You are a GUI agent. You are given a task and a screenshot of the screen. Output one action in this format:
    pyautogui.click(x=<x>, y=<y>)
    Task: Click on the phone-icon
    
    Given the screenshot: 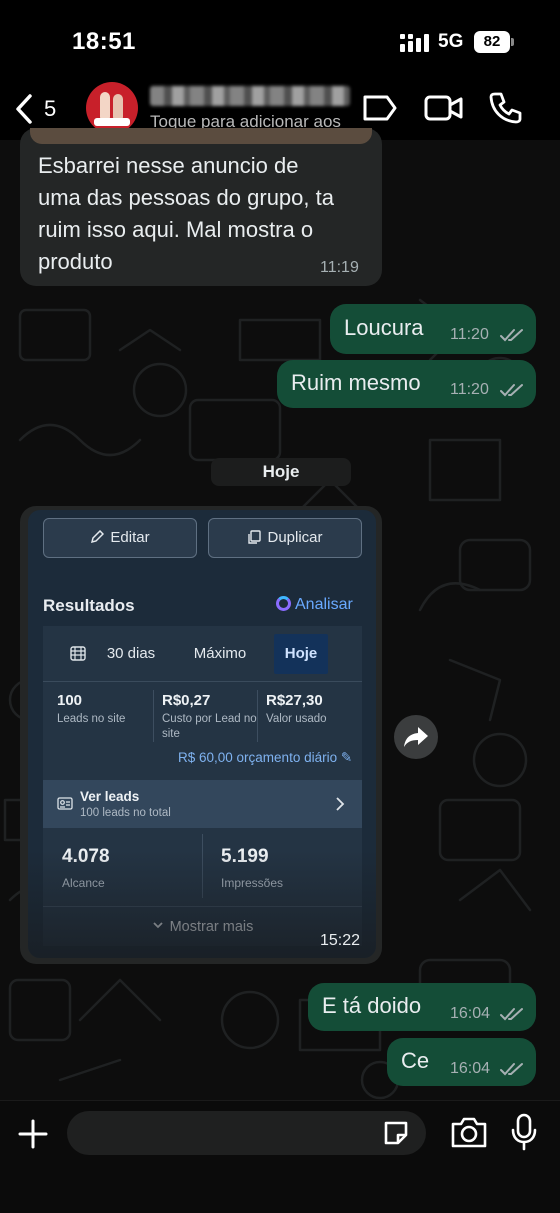 What is the action you would take?
    pyautogui.click(x=506, y=108)
    